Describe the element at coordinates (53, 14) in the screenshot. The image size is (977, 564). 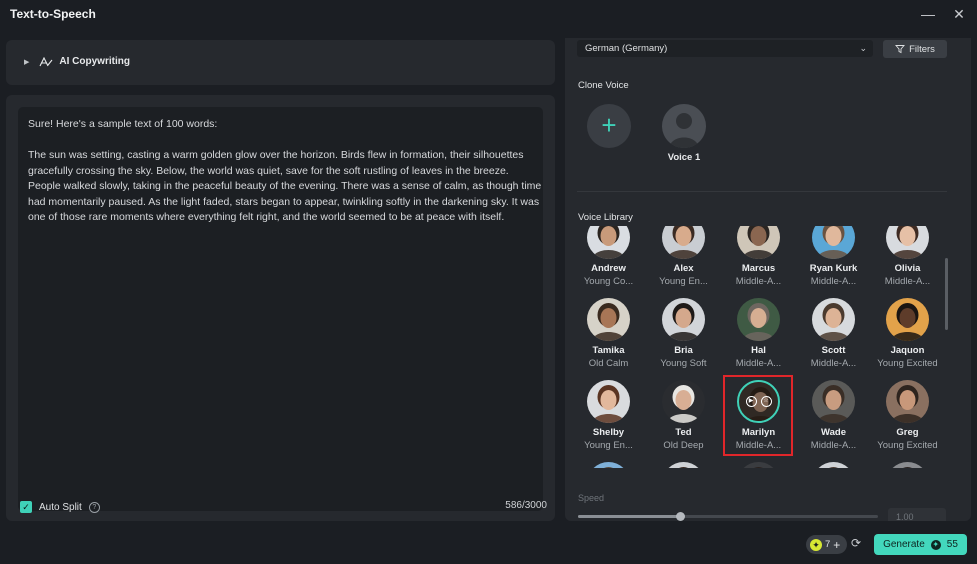
I see `window-title: Text-to-Speech` at that location.